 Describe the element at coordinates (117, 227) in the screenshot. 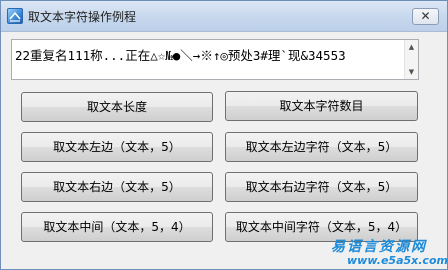

I see `get-middle-text-button: 取文本中间（文本，5，4）` at that location.